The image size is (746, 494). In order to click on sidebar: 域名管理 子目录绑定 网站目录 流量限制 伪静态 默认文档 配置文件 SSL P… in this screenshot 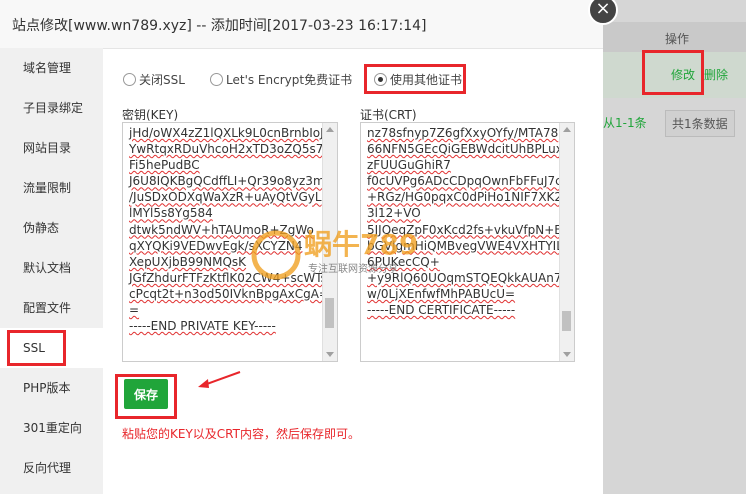, I will do `click(51, 271)`.